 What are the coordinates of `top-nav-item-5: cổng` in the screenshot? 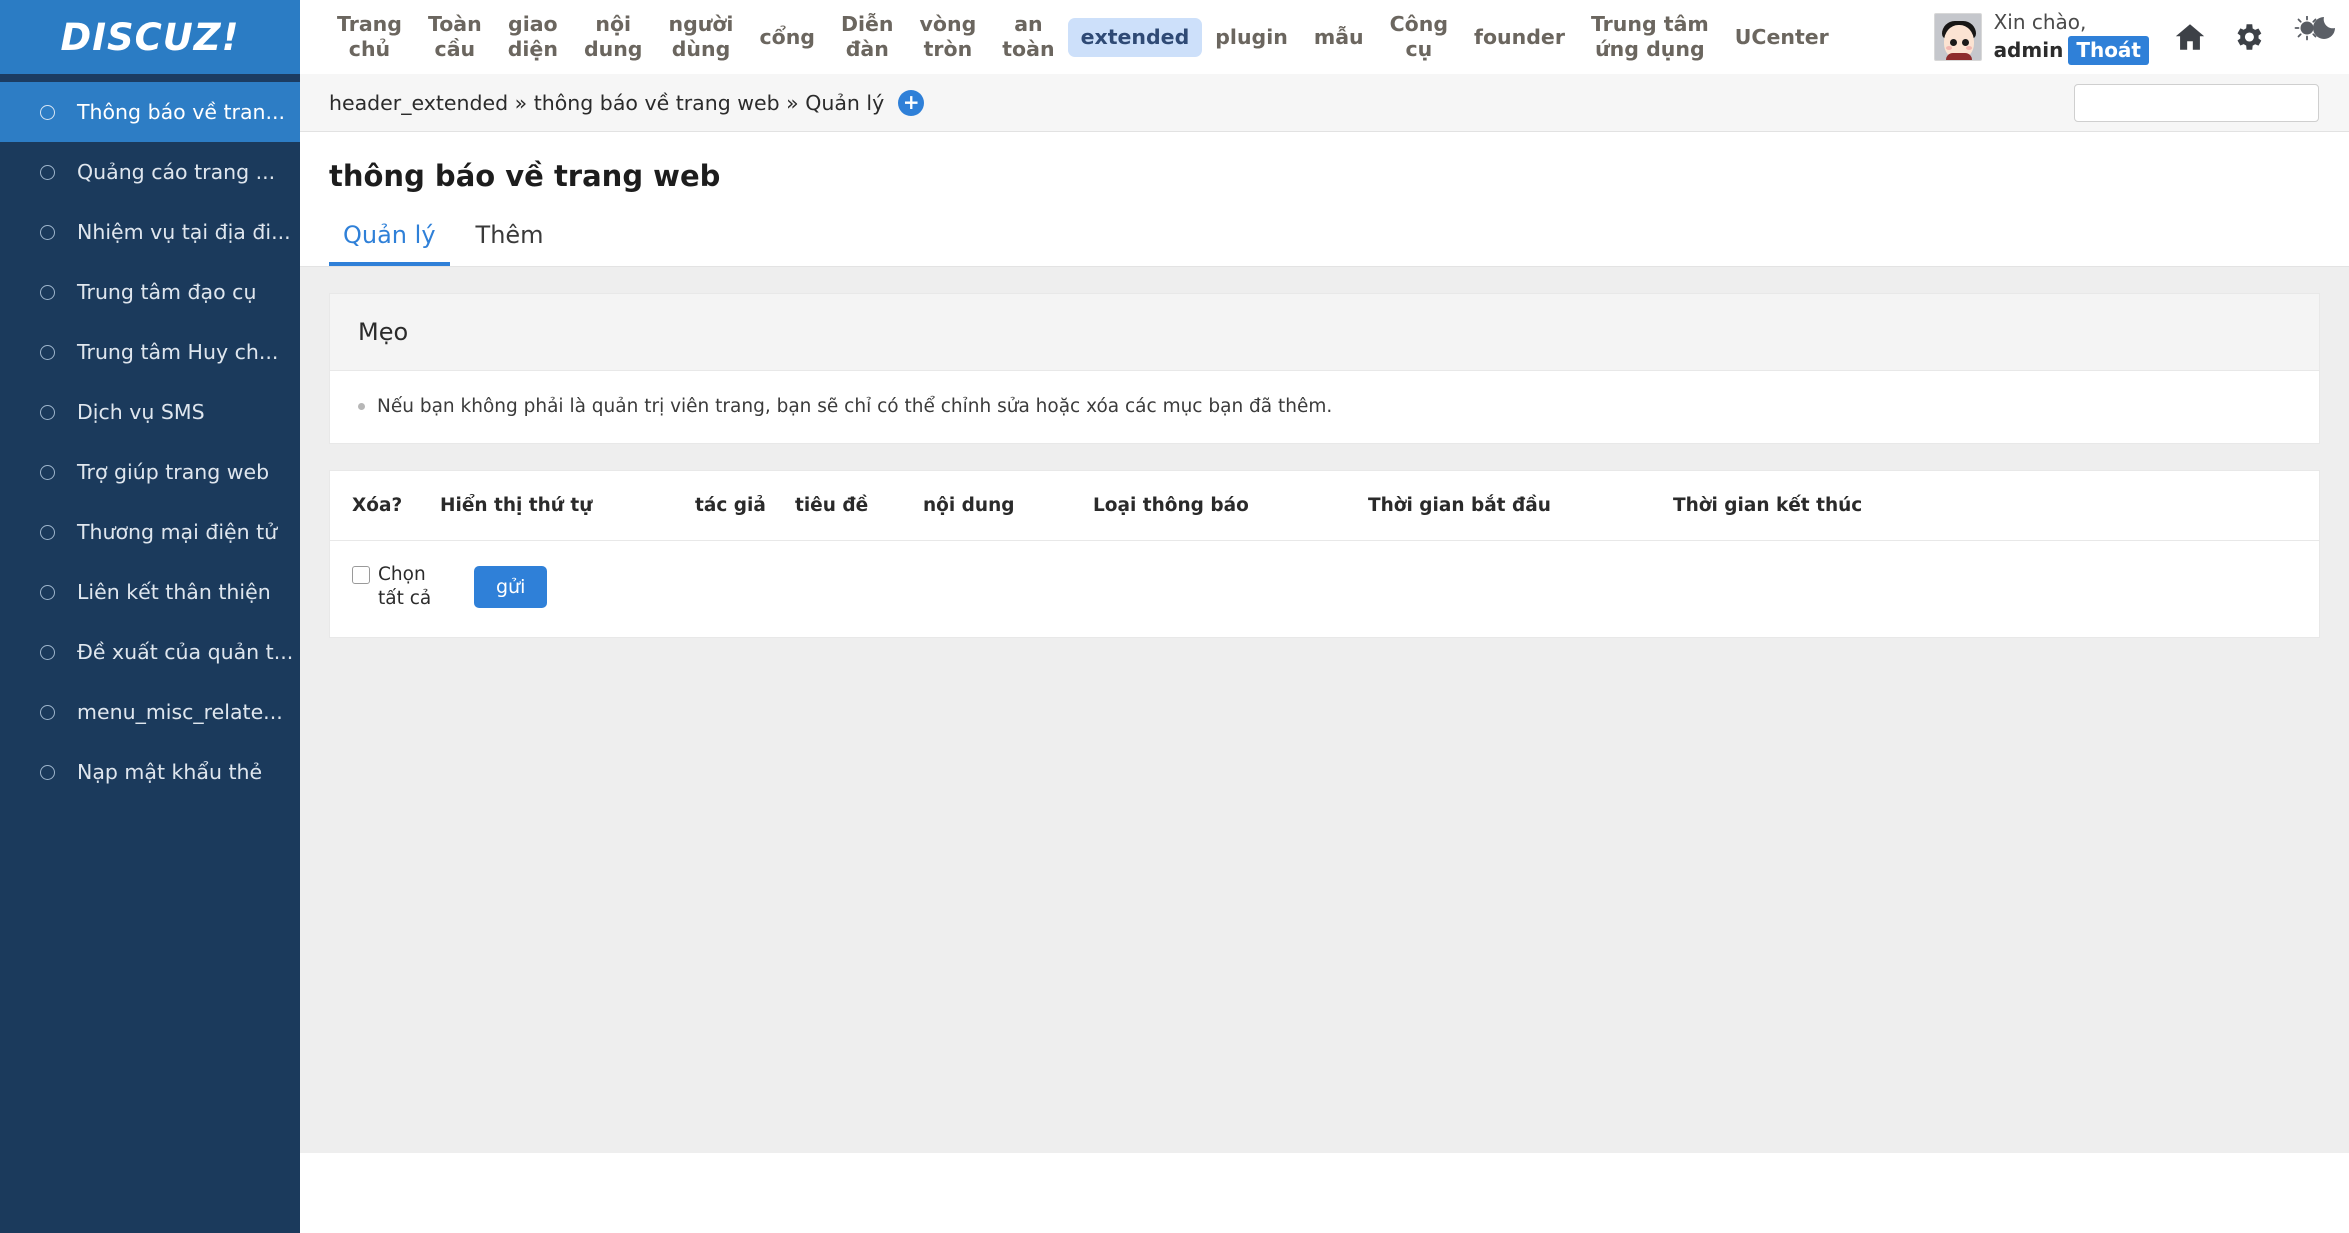 It's located at (787, 37).